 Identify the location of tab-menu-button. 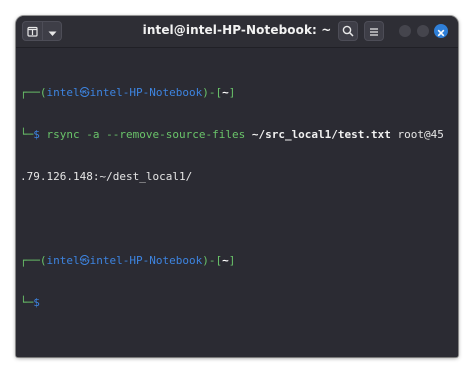
(52, 31).